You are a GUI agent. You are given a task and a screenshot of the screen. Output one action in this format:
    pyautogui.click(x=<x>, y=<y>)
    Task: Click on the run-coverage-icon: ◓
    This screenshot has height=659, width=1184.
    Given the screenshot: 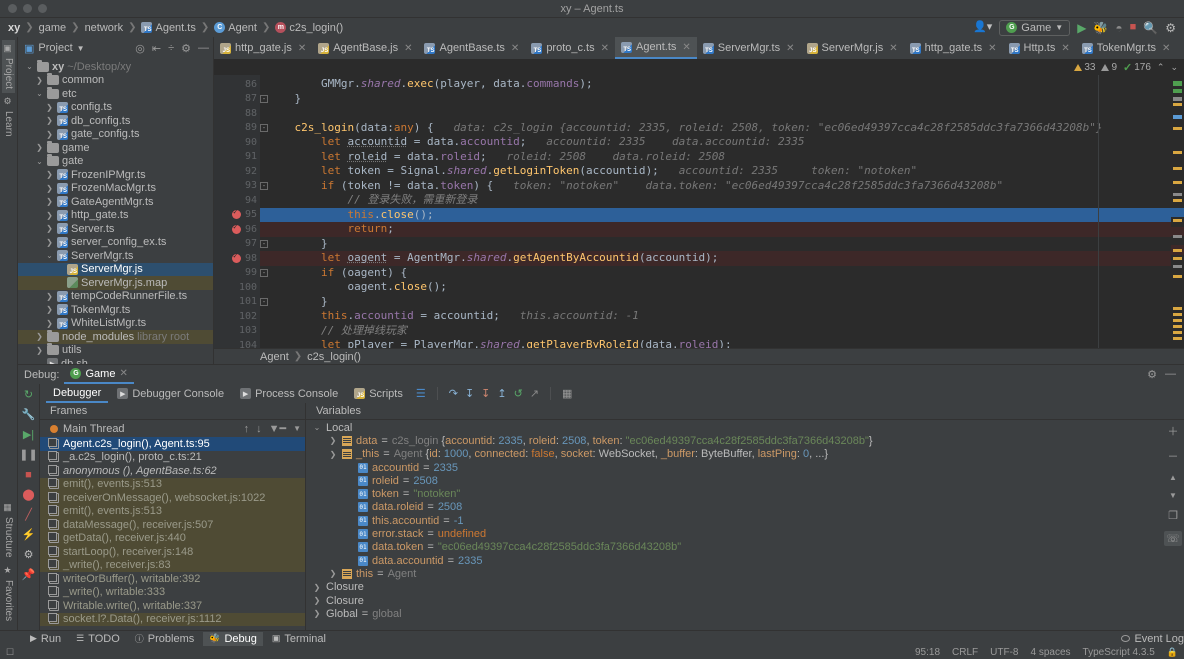 What is the action you would take?
    pyautogui.click(x=1118, y=28)
    